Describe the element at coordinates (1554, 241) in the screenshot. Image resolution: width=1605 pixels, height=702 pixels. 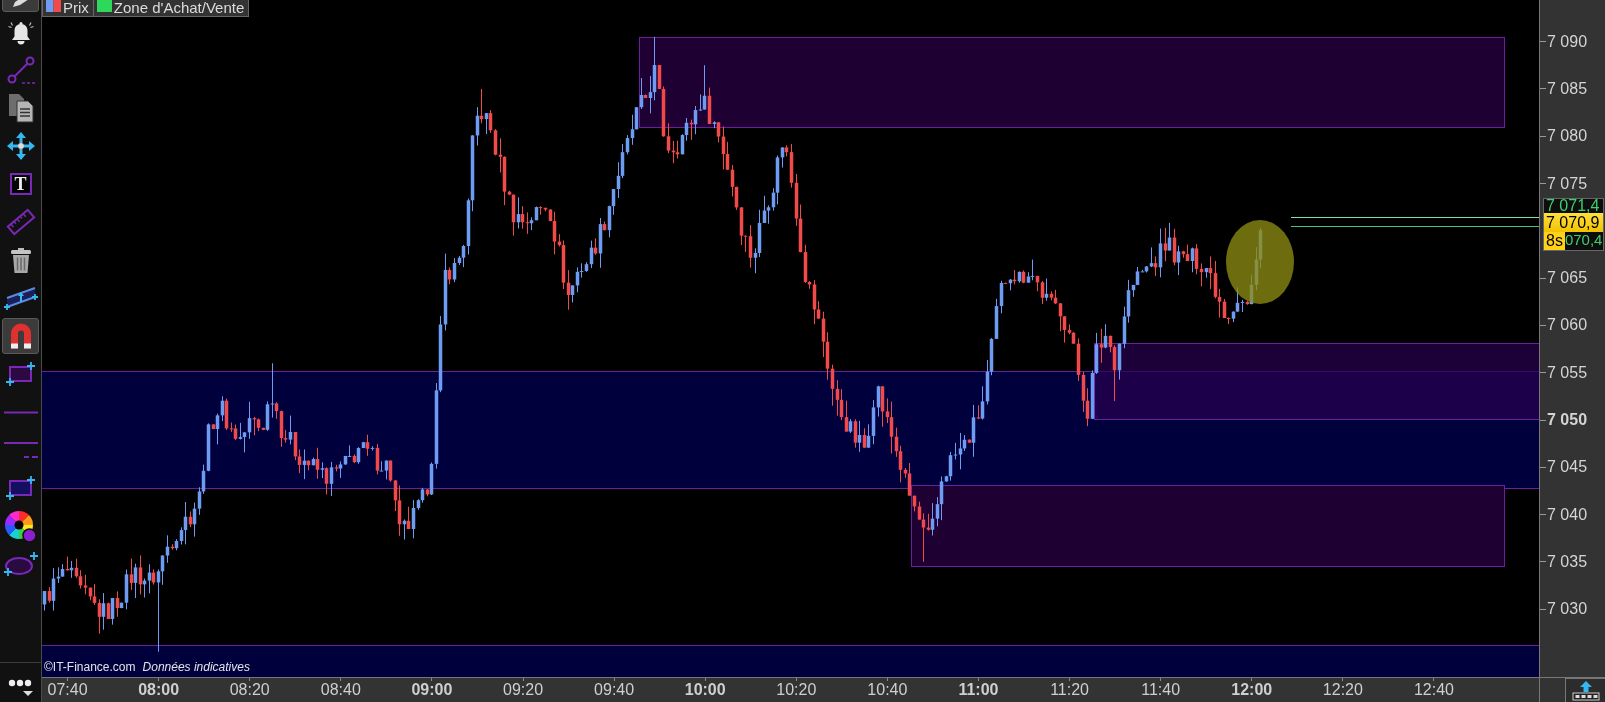
I see `timer-tag: 8s` at that location.